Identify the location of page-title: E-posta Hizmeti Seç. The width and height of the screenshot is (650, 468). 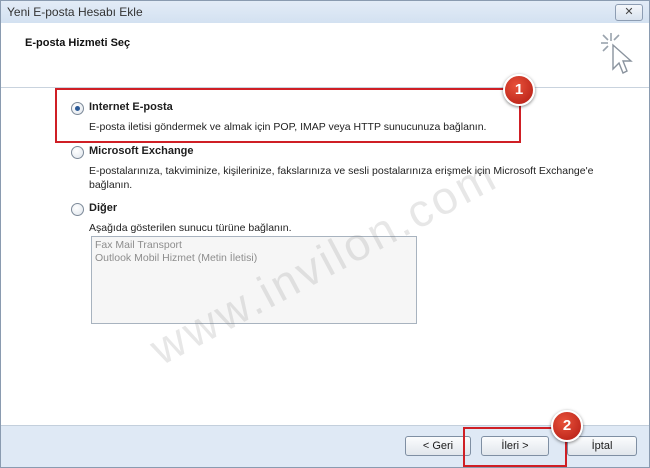
(78, 43).